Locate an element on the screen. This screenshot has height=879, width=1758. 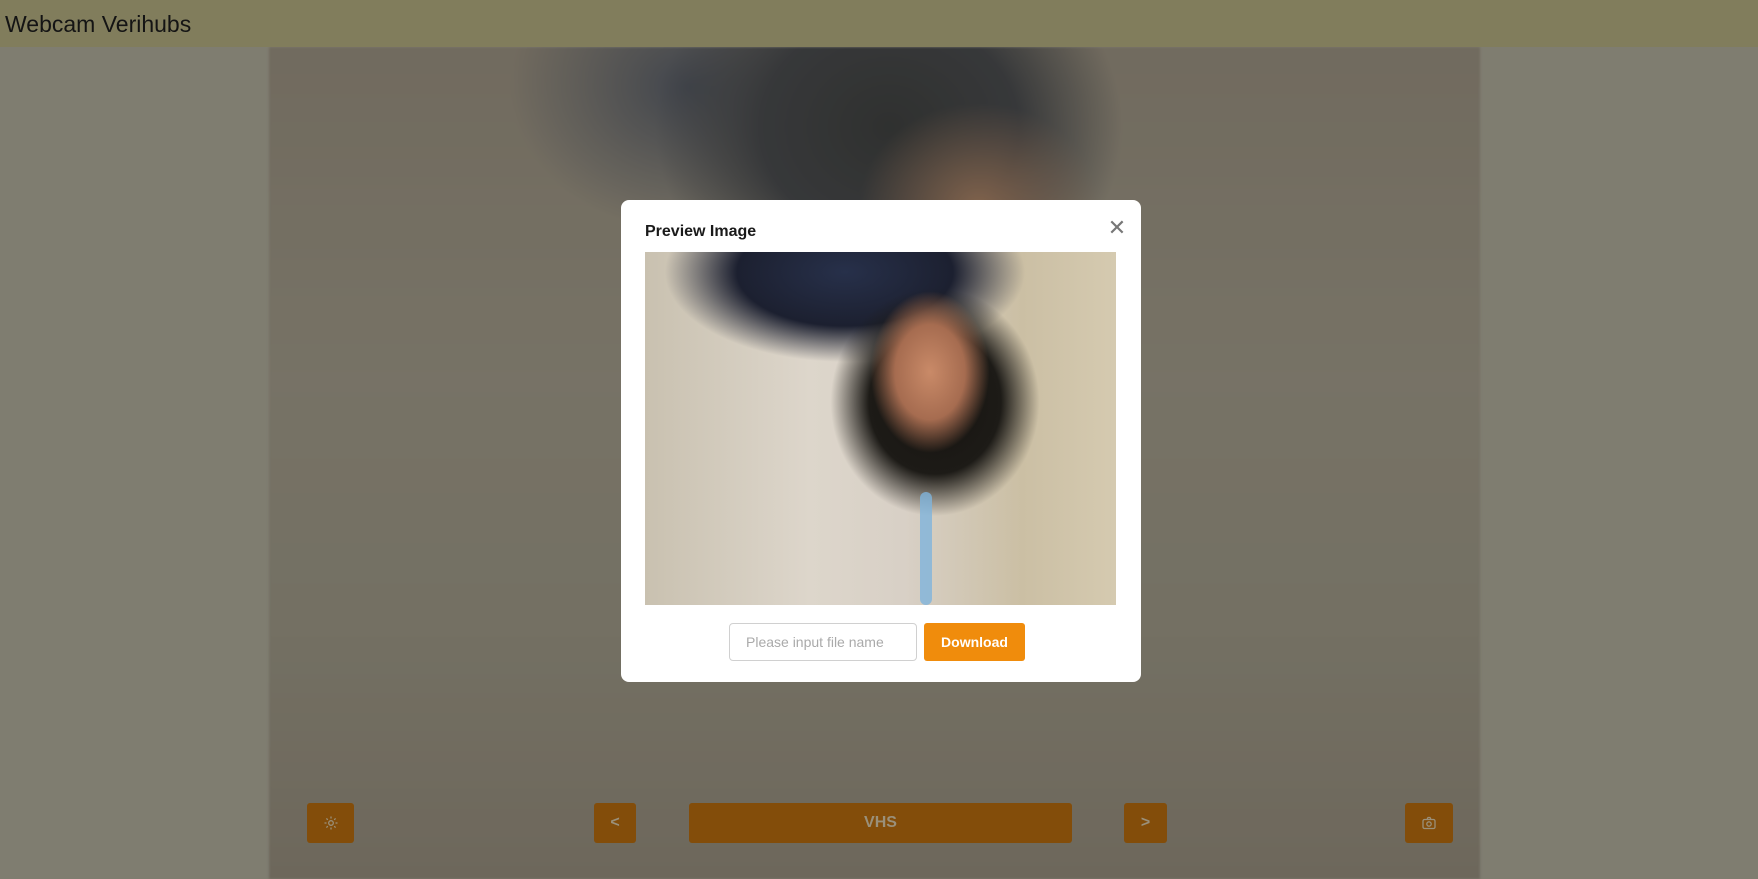
gear-icon is located at coordinates (330, 823).